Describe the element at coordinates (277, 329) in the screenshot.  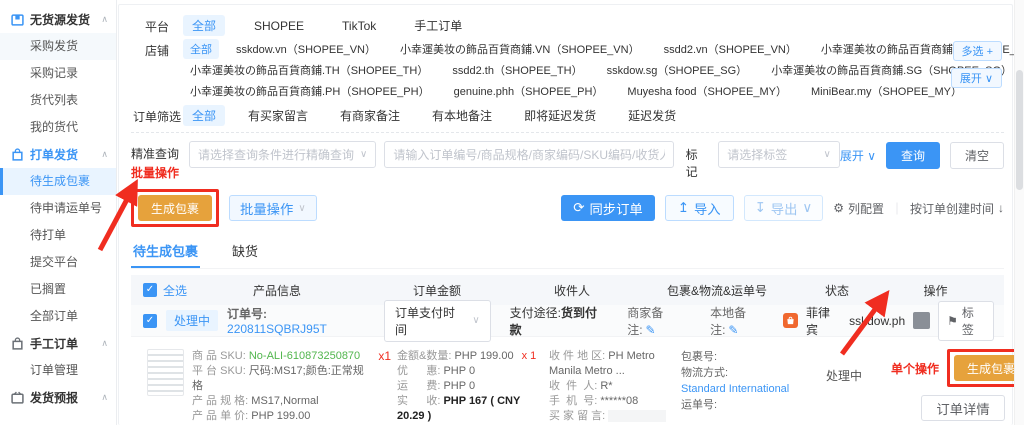
I see `order-no-link: 220811SQBRJ95T` at that location.